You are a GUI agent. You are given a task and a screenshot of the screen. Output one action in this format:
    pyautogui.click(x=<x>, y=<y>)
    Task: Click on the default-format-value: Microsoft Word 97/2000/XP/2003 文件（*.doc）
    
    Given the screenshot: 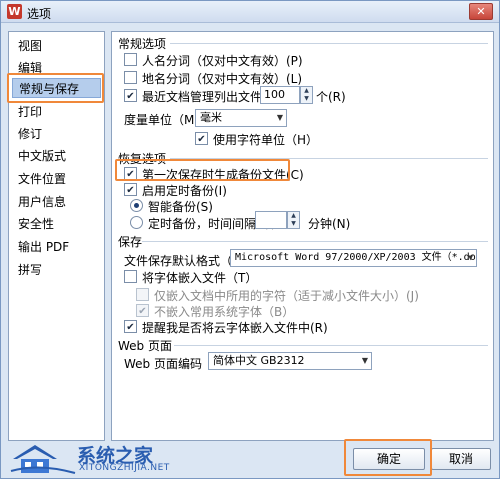 What is the action you would take?
    pyautogui.click(x=356, y=257)
    